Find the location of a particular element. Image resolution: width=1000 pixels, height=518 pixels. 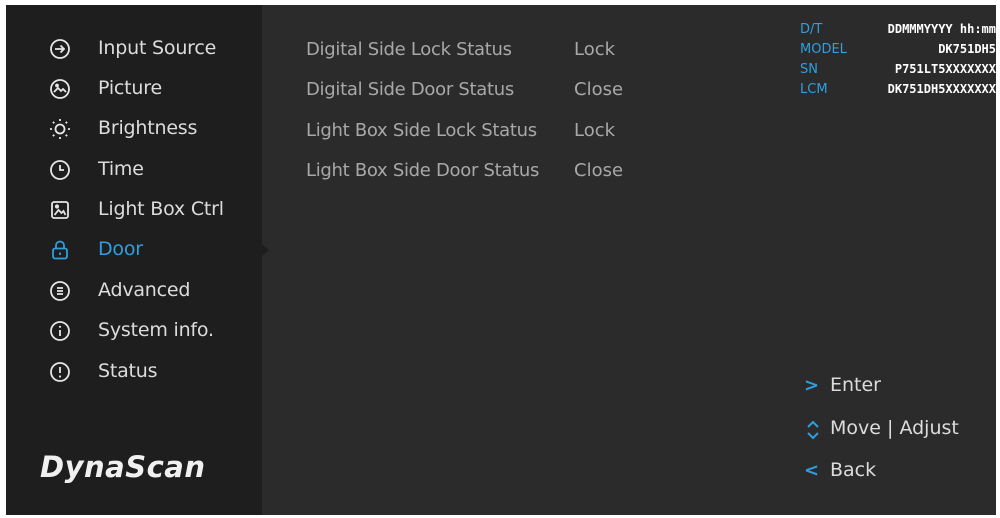

image-icon is located at coordinates (60, 210).